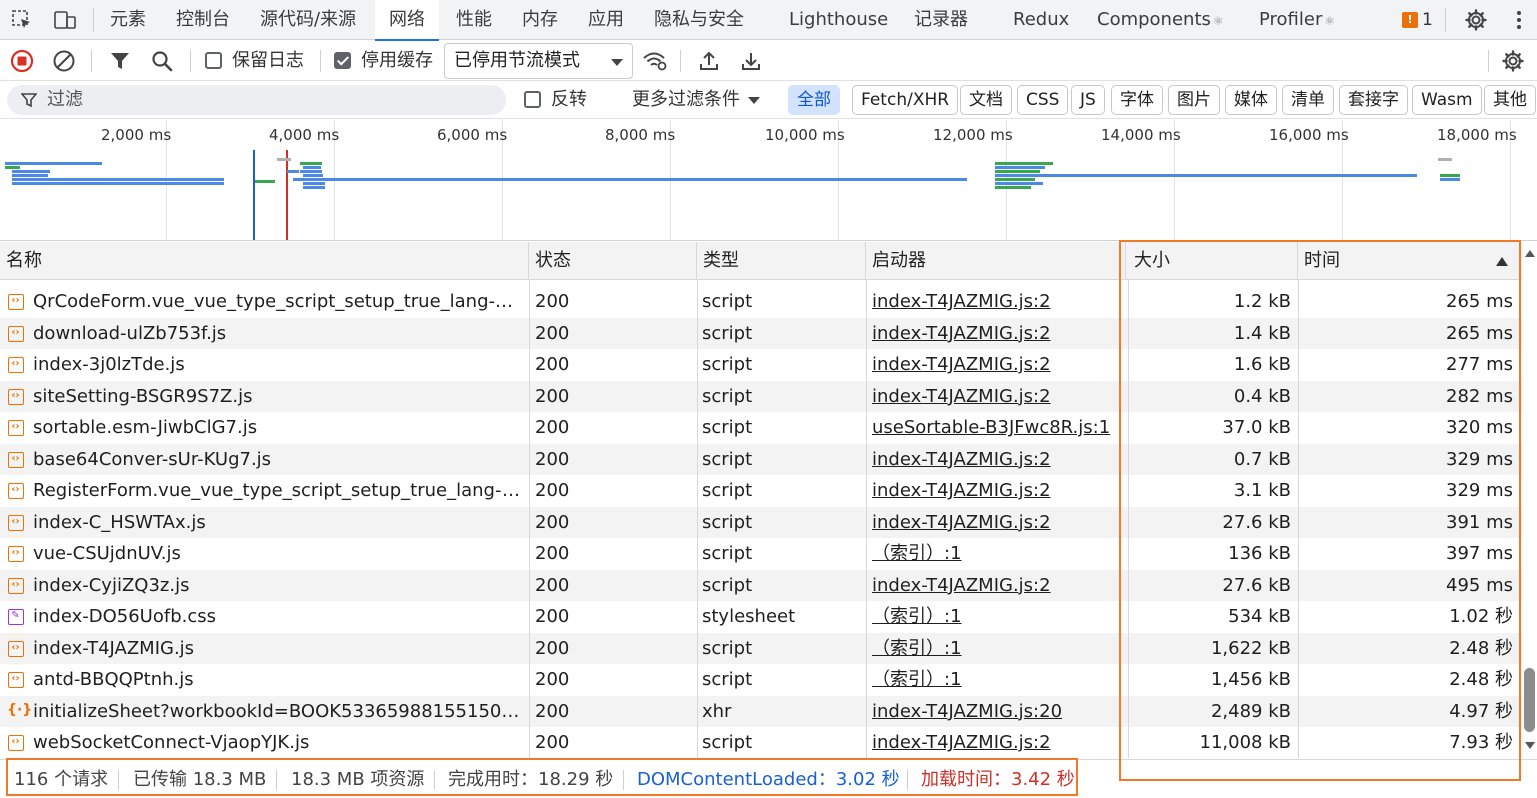 Image resolution: width=1537 pixels, height=798 pixels. Describe the element at coordinates (22, 20) in the screenshot. I see `inspect-element-icon` at that location.